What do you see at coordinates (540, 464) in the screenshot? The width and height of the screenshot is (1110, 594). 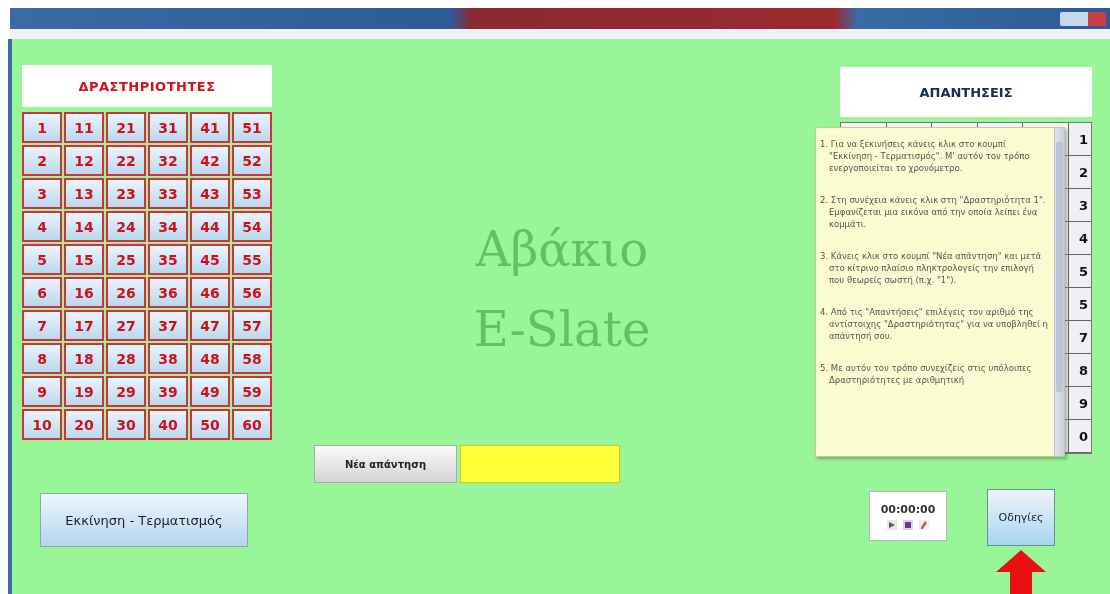 I see `answer-input-field` at bounding box center [540, 464].